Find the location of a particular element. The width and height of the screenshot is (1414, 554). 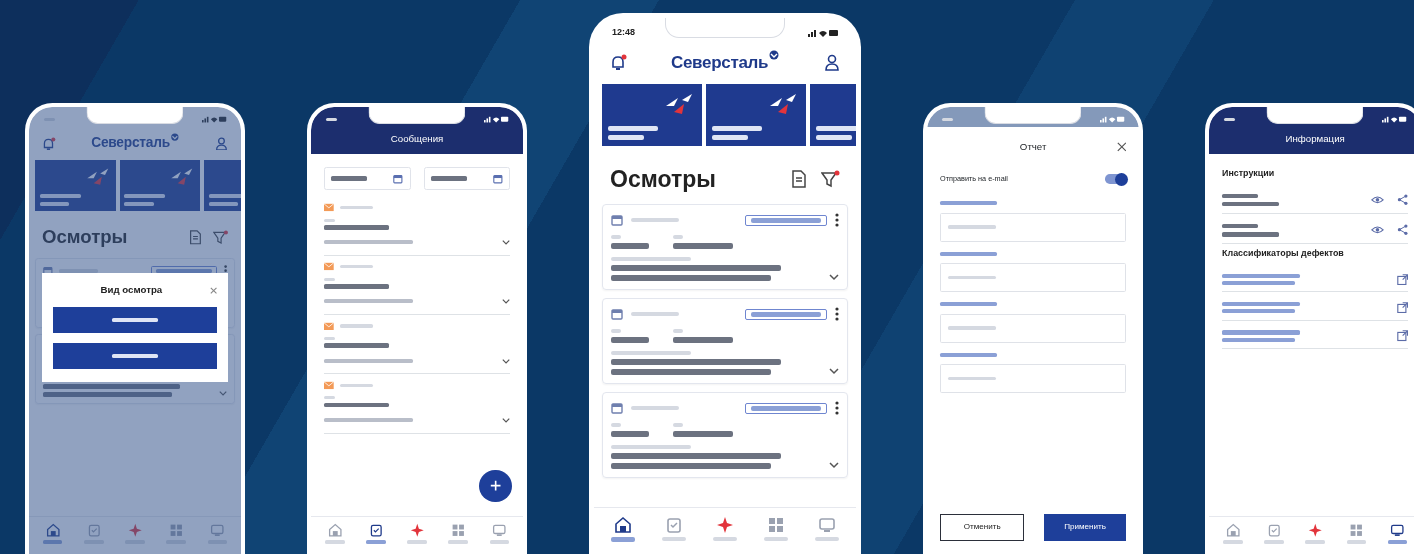

emblem-icon is located at coordinates (774, 55).